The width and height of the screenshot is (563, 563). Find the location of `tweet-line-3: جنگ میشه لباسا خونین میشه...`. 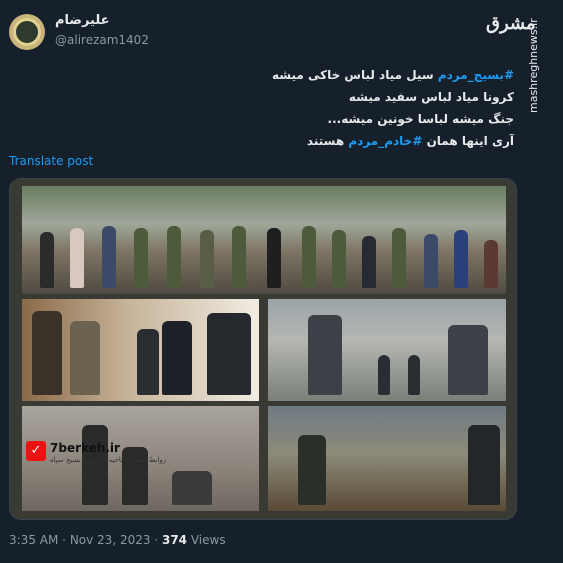

tweet-line-3: جنگ میشه لباسا خونین میشه... is located at coordinates (420, 119).